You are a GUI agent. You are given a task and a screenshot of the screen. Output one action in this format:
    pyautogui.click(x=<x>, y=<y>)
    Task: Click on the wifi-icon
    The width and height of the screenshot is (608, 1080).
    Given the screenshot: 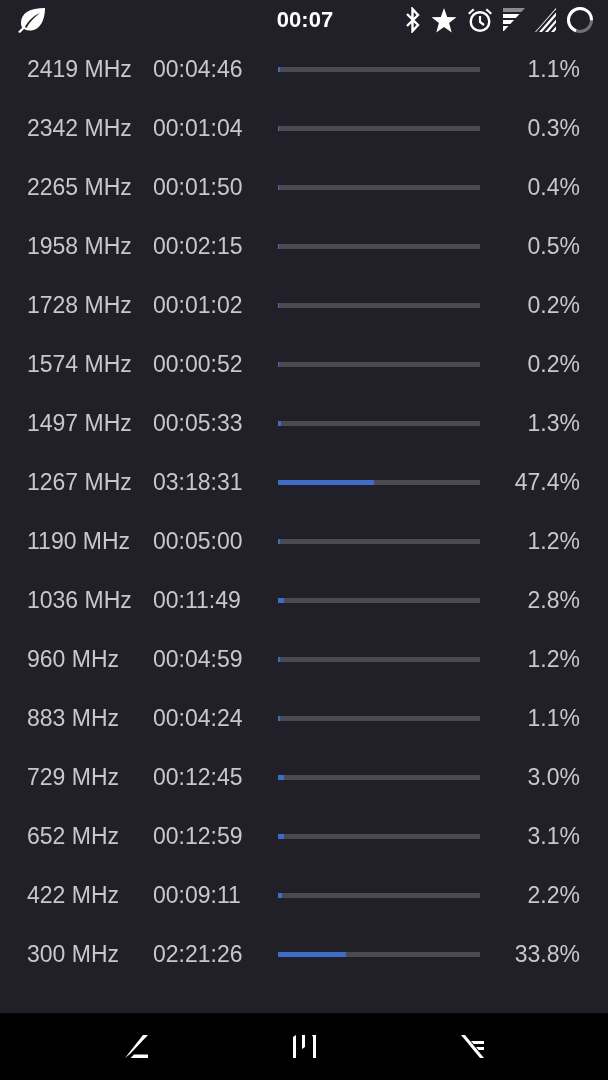 What is the action you would take?
    pyautogui.click(x=514, y=20)
    